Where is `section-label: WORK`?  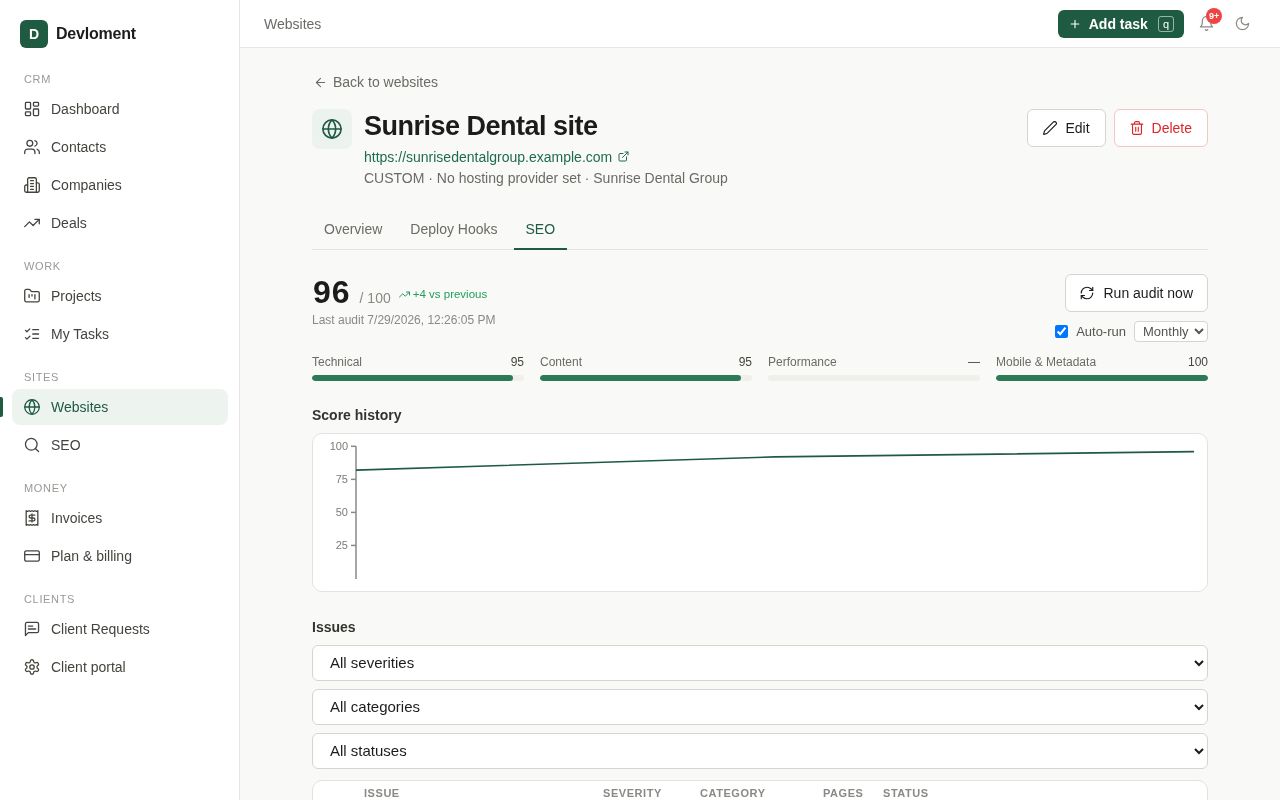
section-label: WORK is located at coordinates (42, 266).